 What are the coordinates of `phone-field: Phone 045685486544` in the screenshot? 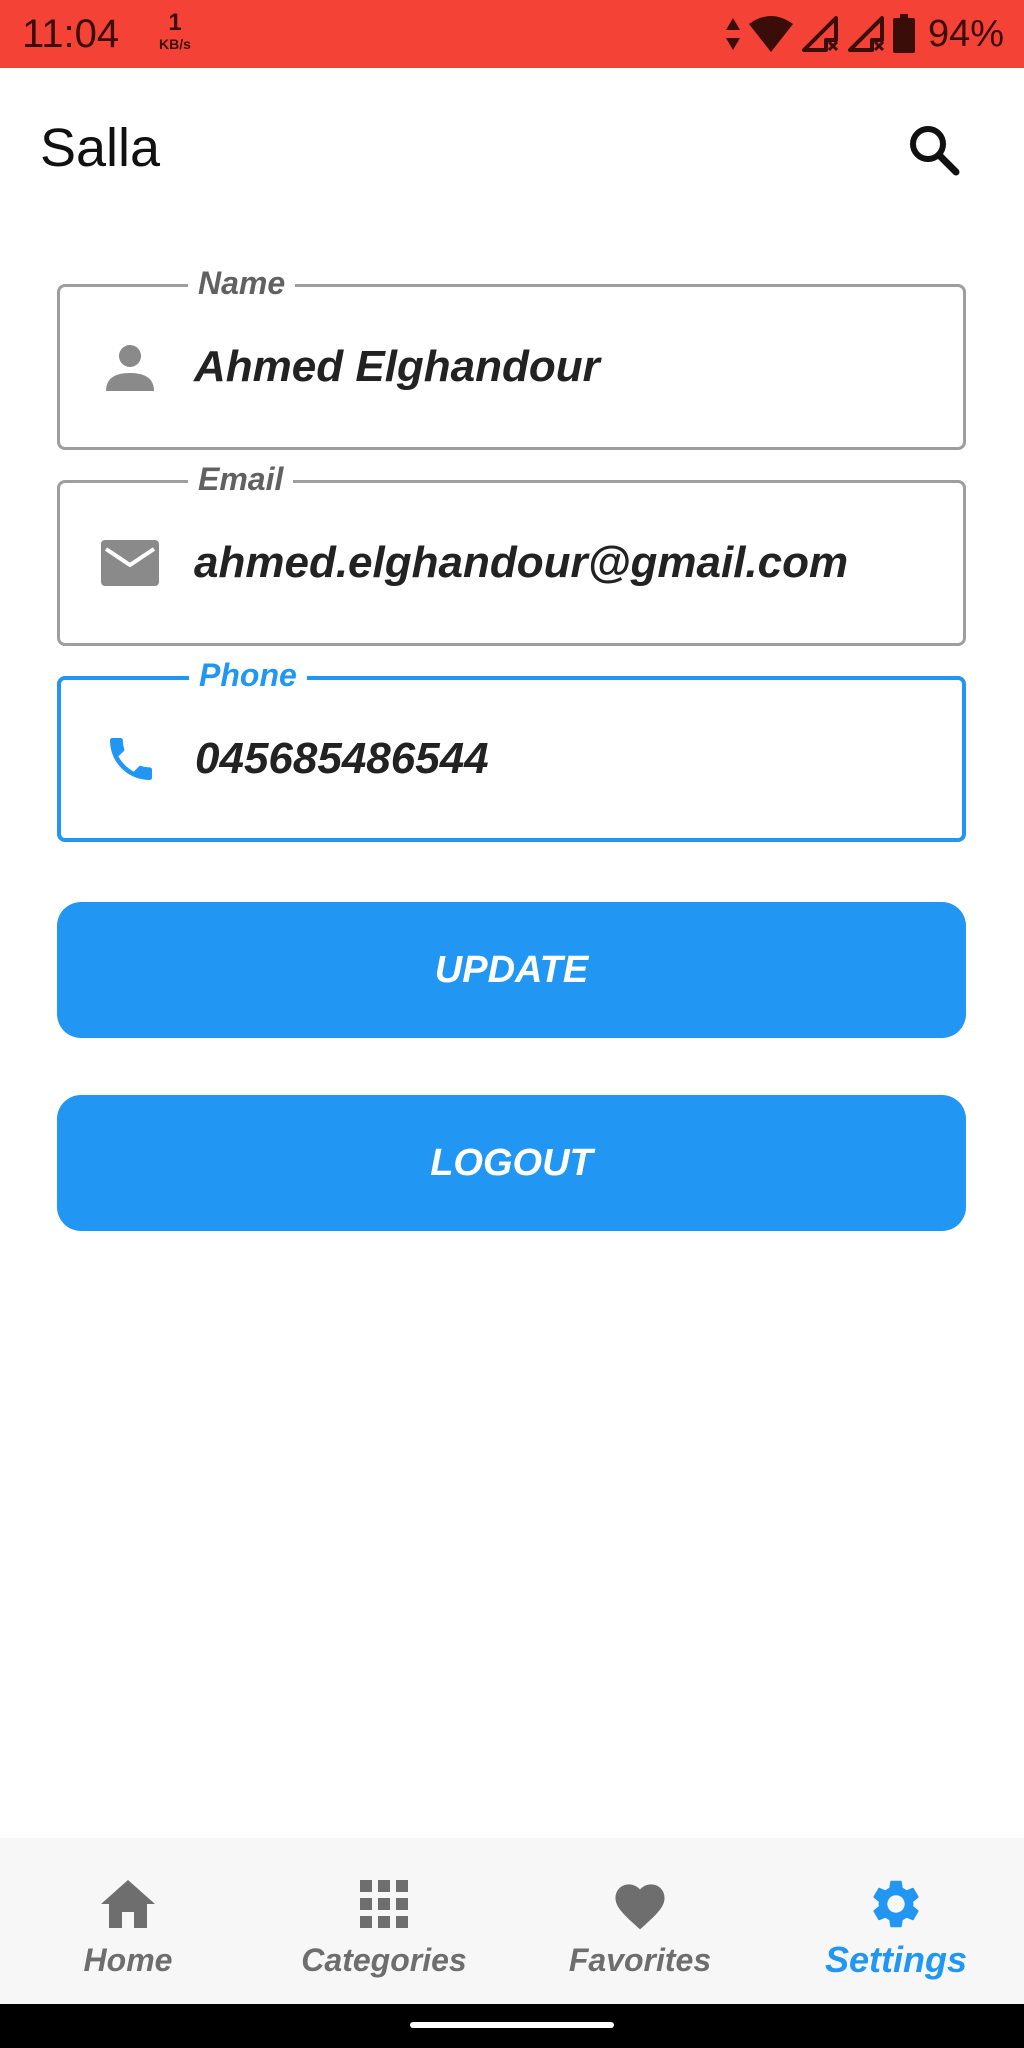 It's located at (511, 748).